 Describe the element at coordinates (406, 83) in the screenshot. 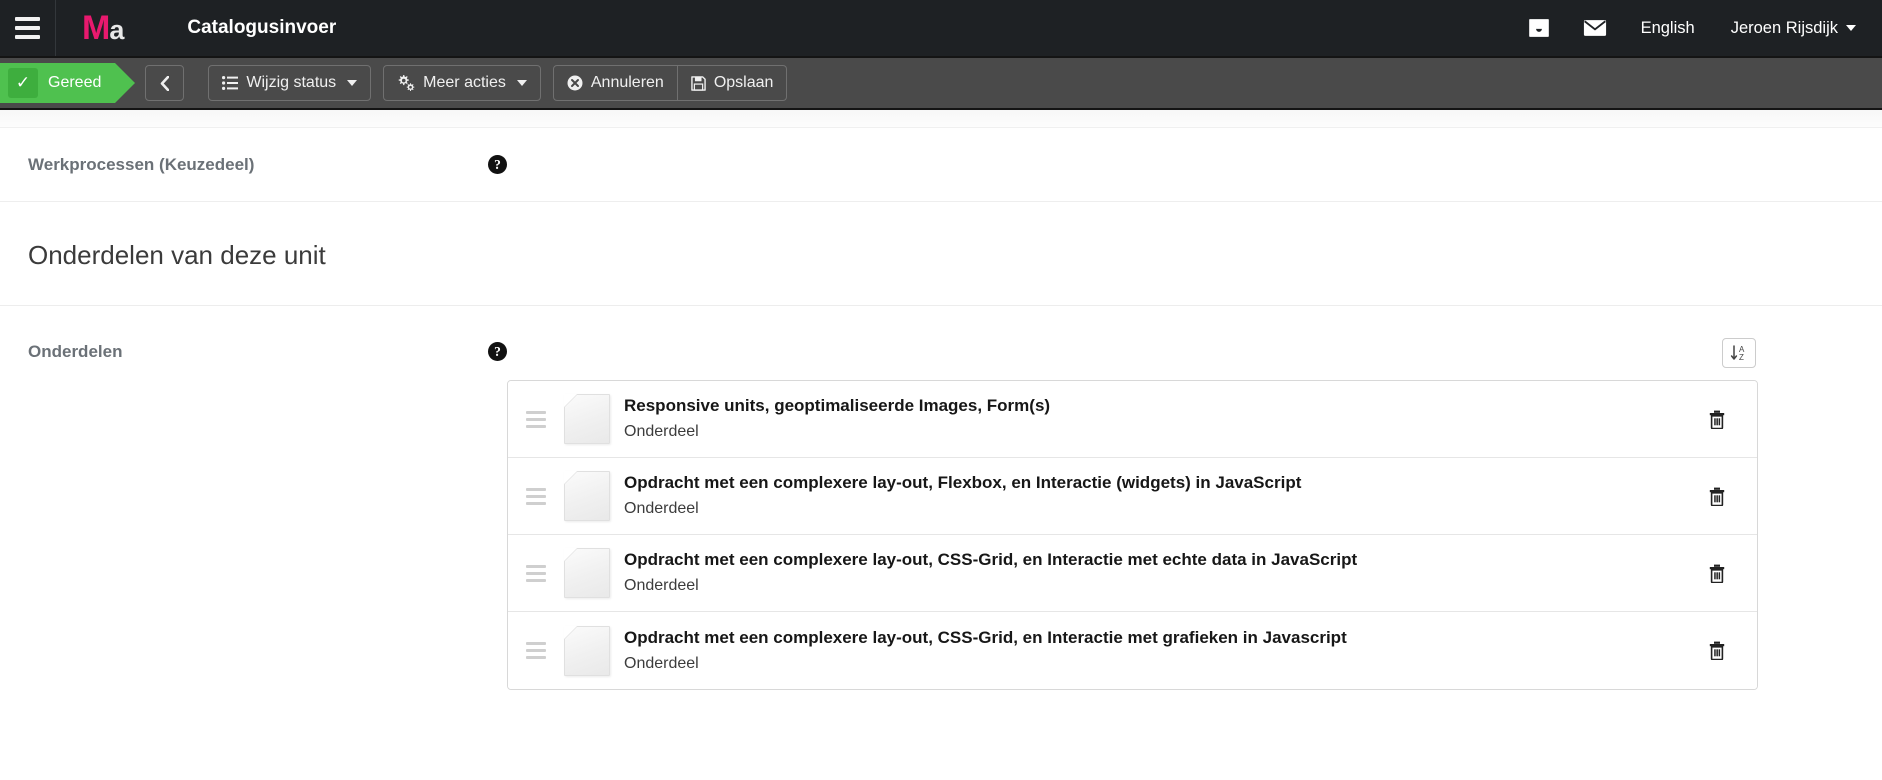

I see `gears-icon` at that location.